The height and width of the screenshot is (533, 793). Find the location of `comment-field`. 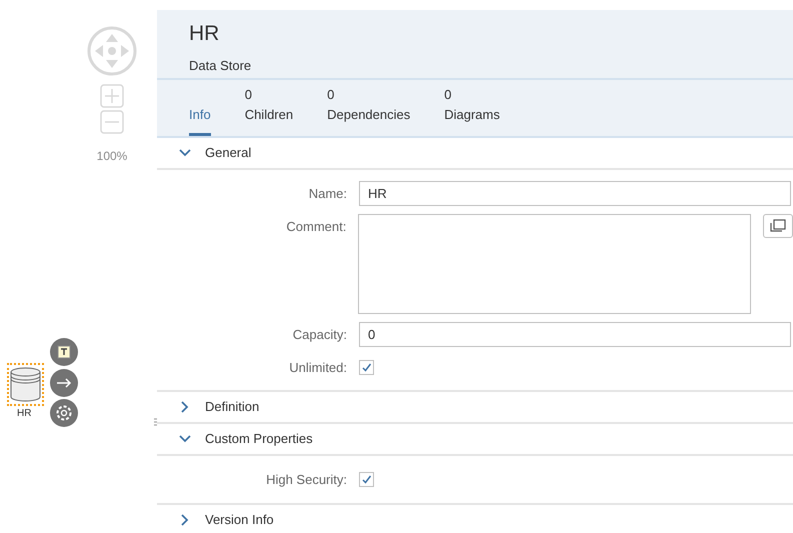

comment-field is located at coordinates (555, 264).